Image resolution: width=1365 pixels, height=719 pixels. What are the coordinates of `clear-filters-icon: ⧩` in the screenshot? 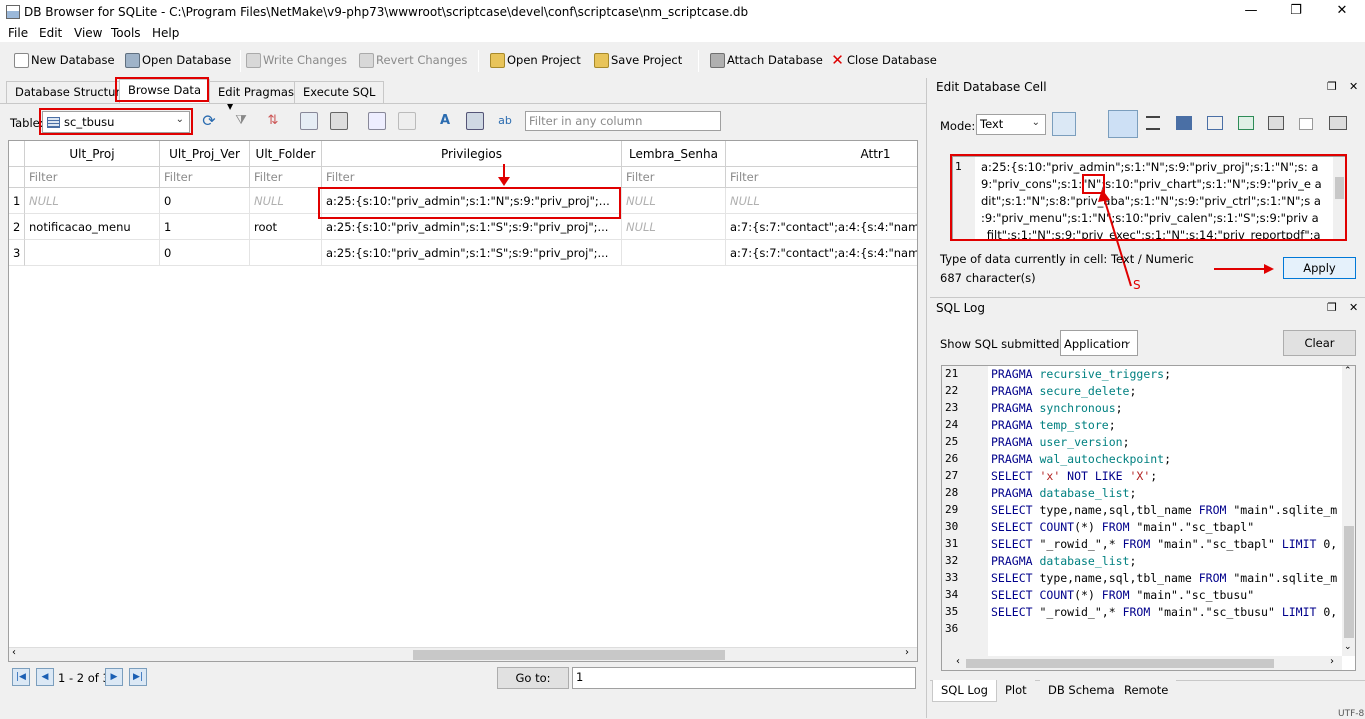 It's located at (241, 121).